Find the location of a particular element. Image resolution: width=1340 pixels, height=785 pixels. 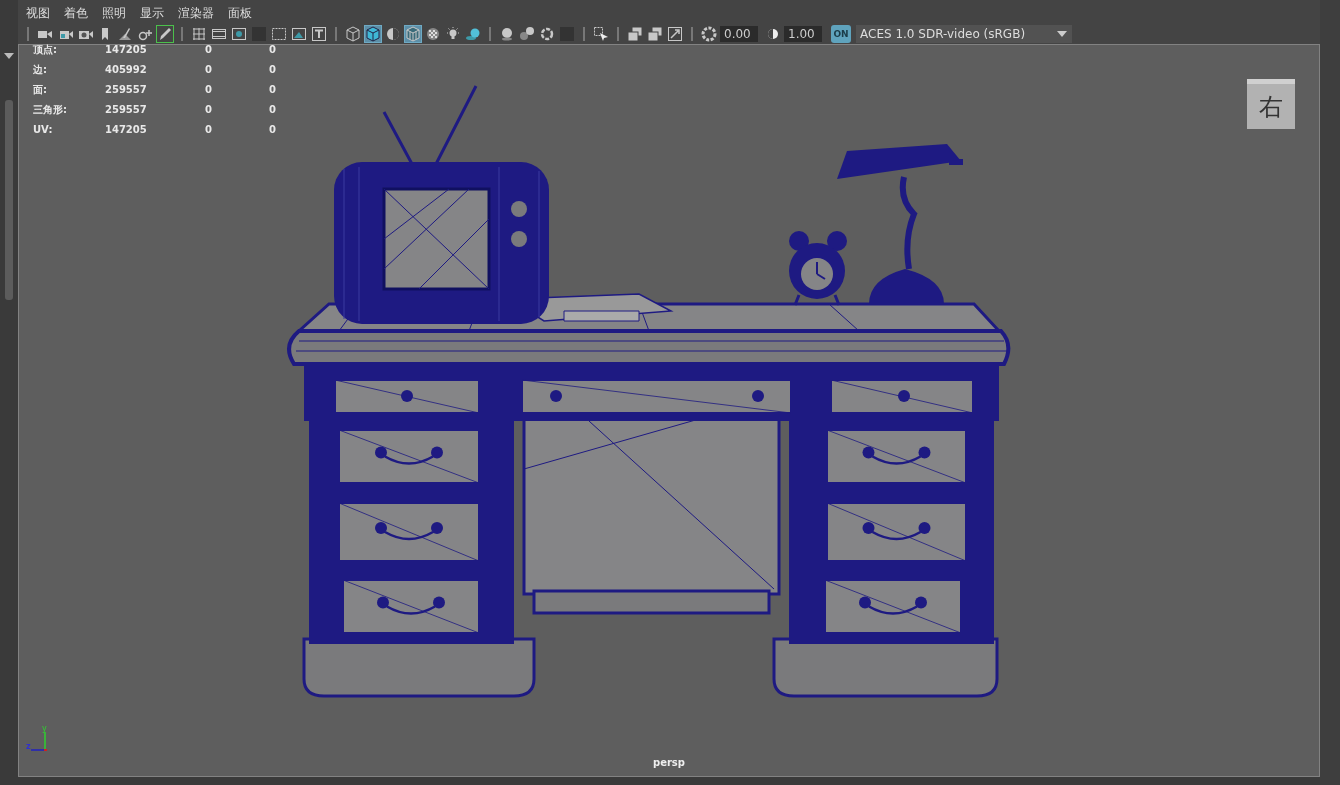

text-frame-icon is located at coordinates (319, 33).